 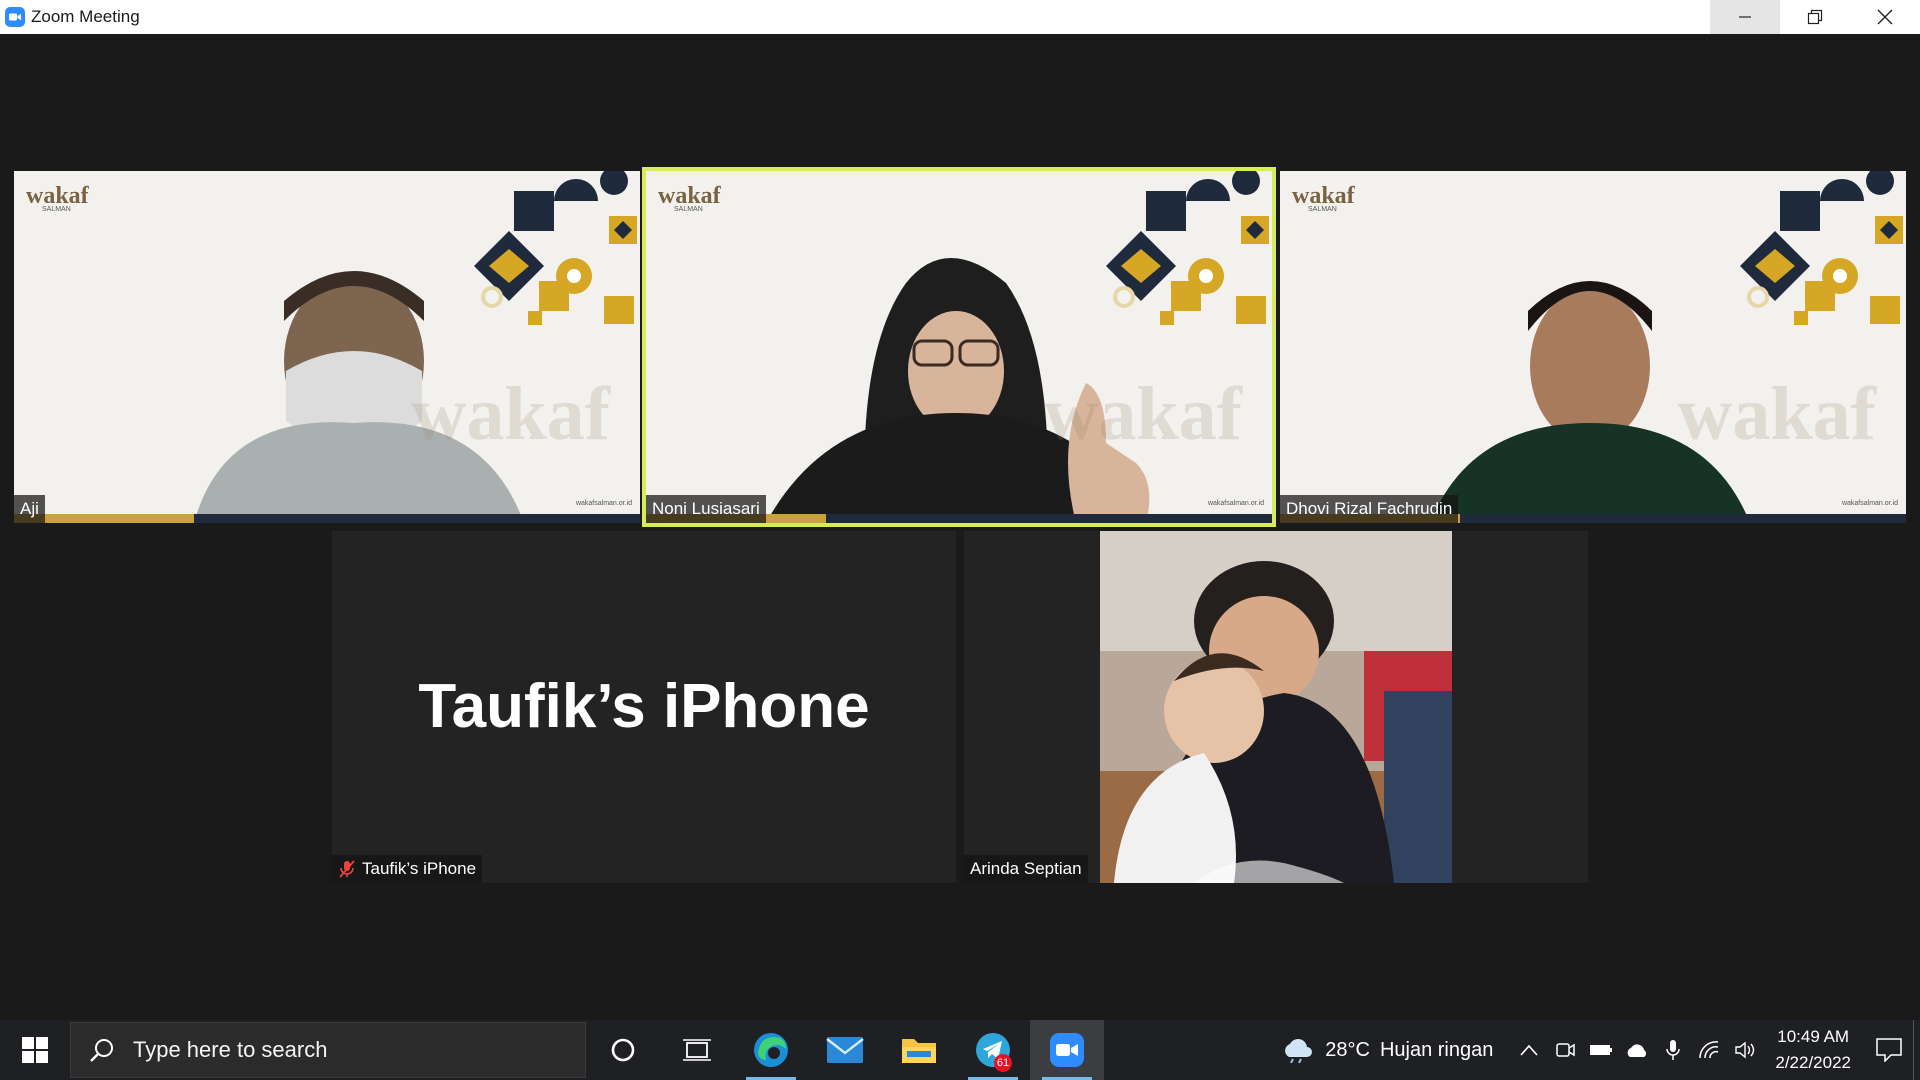 I want to click on action-center-button, so click(x=1889, y=1050).